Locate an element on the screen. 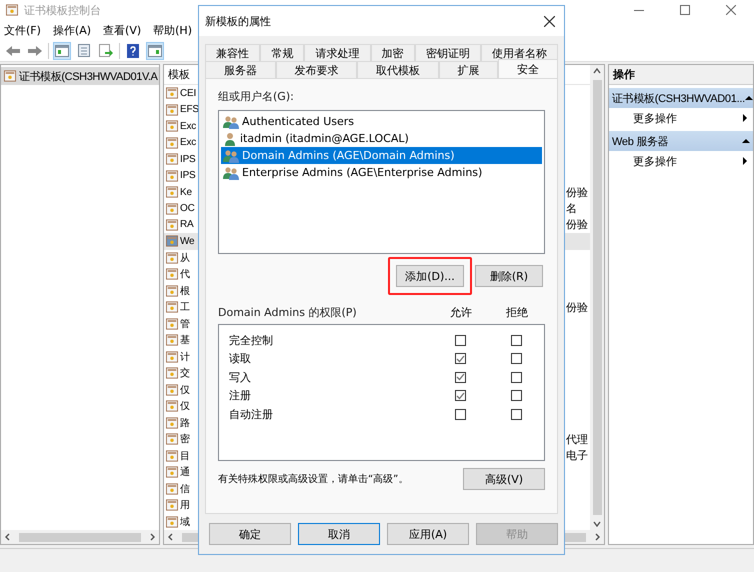 This screenshot has height=572, width=754. tab: 取代模板 is located at coordinates (398, 69).